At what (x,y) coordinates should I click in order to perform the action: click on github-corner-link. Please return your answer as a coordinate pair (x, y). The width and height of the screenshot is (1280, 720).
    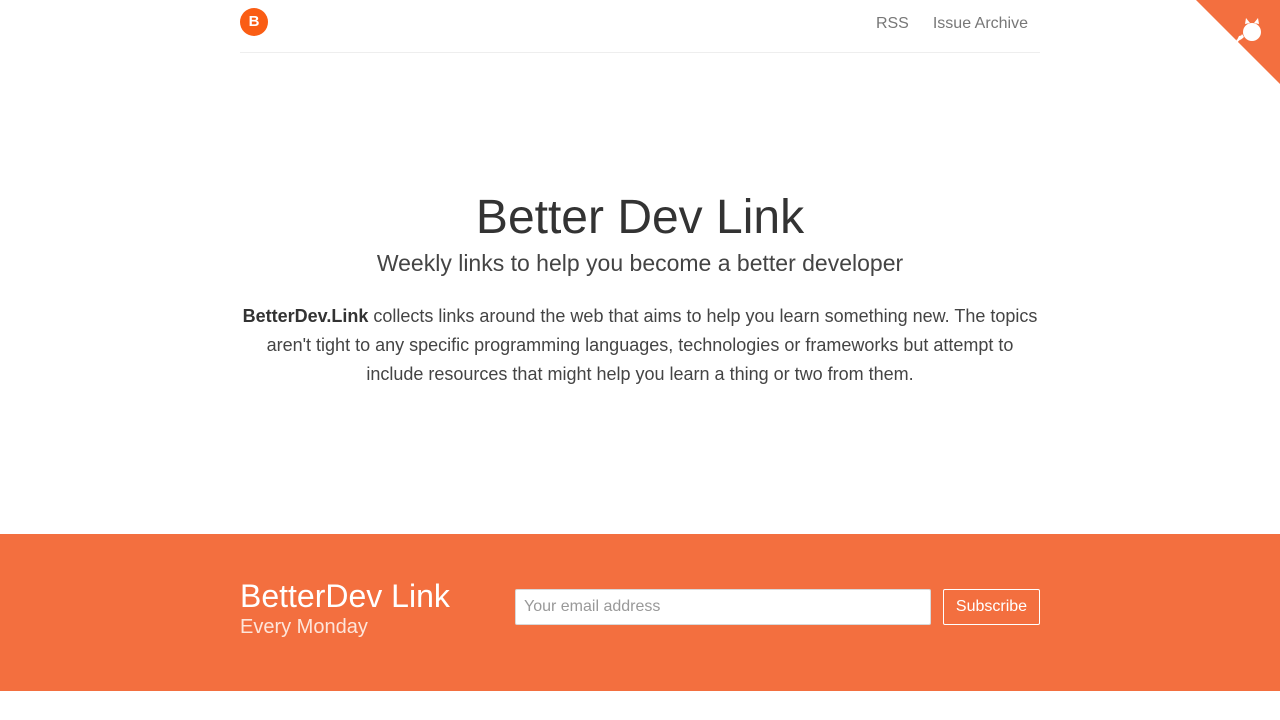
    Looking at the image, I should click on (1238, 42).